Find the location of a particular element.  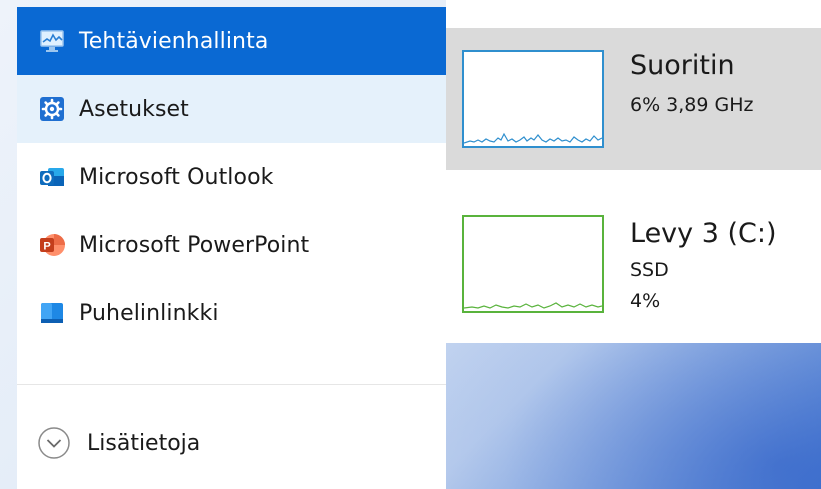

disk-usage: 4% is located at coordinates (645, 301).